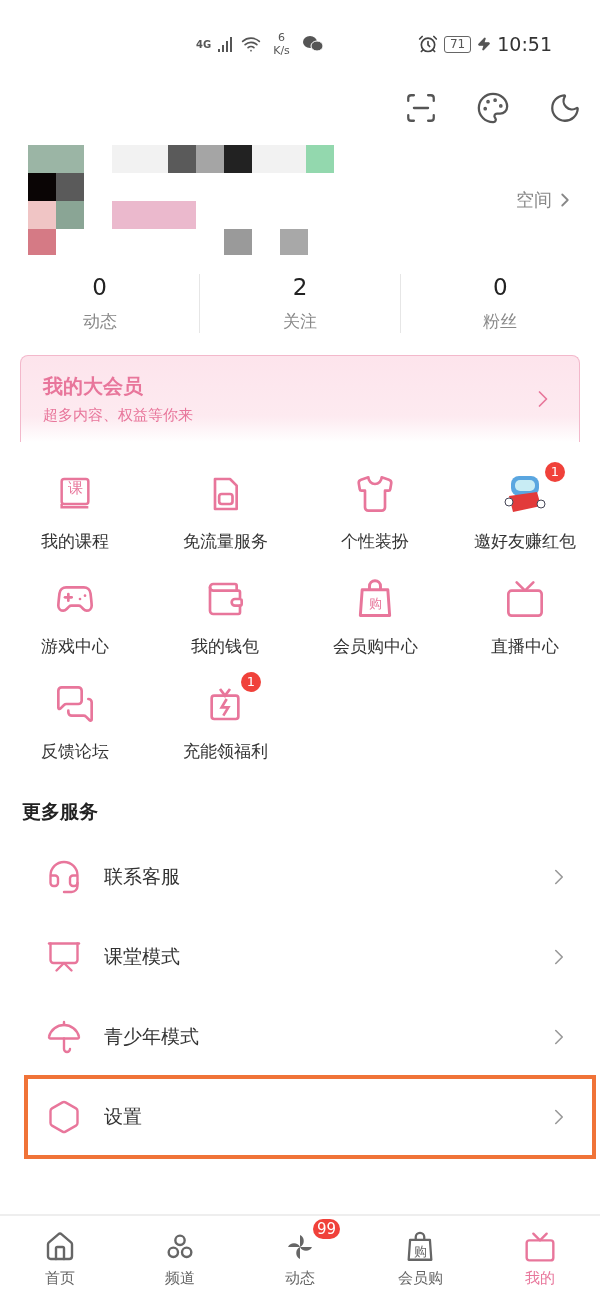 The image size is (600, 1300). I want to click on menu-row: 青少年模式, so click(310, 1037).